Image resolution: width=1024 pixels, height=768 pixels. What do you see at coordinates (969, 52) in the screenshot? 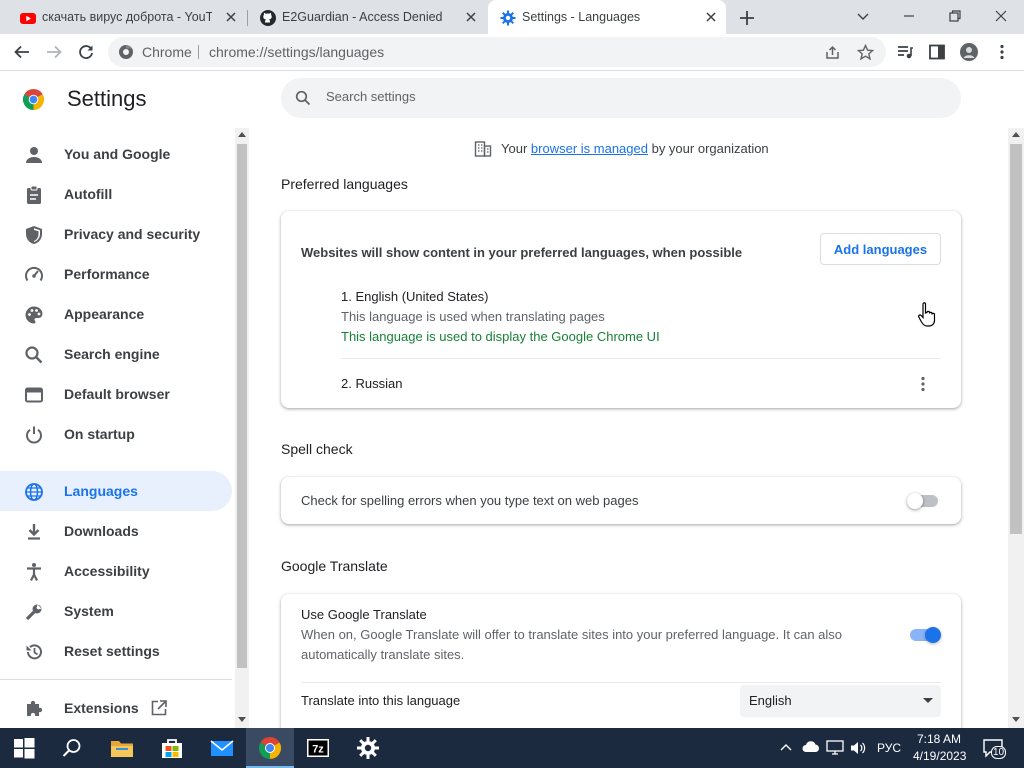
I see `profile-avatar-icon` at bounding box center [969, 52].